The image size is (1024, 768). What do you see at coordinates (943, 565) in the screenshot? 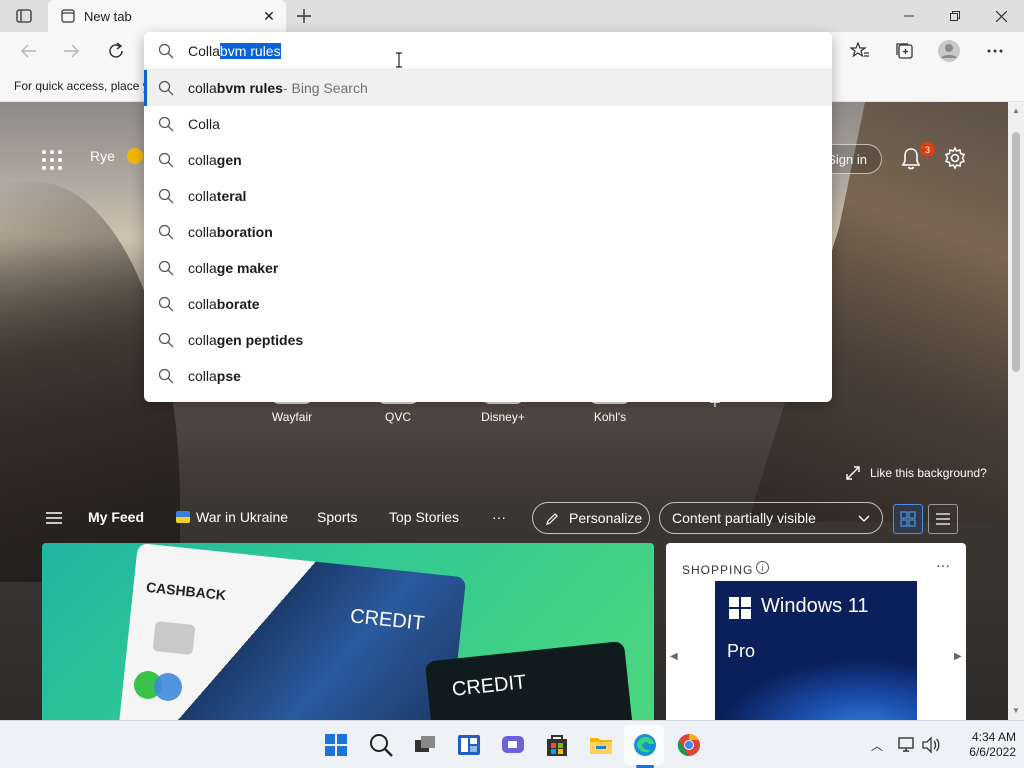
I see `shopping-more-button: ···` at bounding box center [943, 565].